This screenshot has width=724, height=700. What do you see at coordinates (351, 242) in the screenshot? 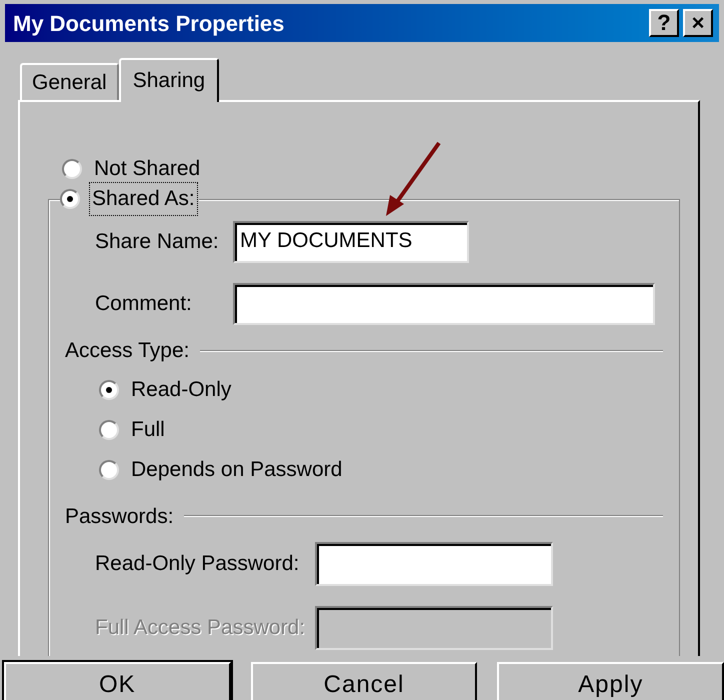
I see `input-field: MY DOCUMENTS` at bounding box center [351, 242].